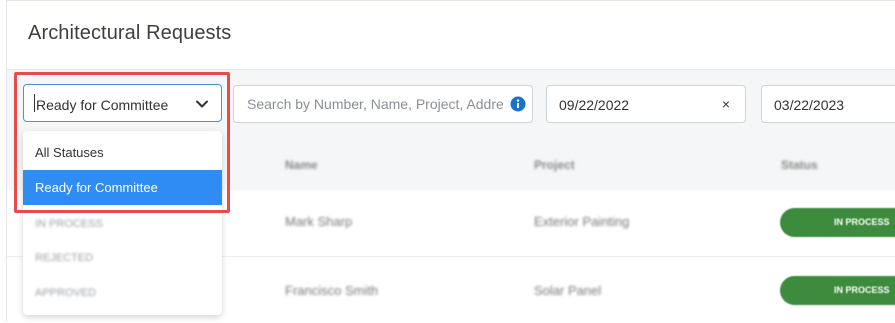 This screenshot has width=895, height=323. I want to click on page-title: Architectural Requests, so click(130, 33).